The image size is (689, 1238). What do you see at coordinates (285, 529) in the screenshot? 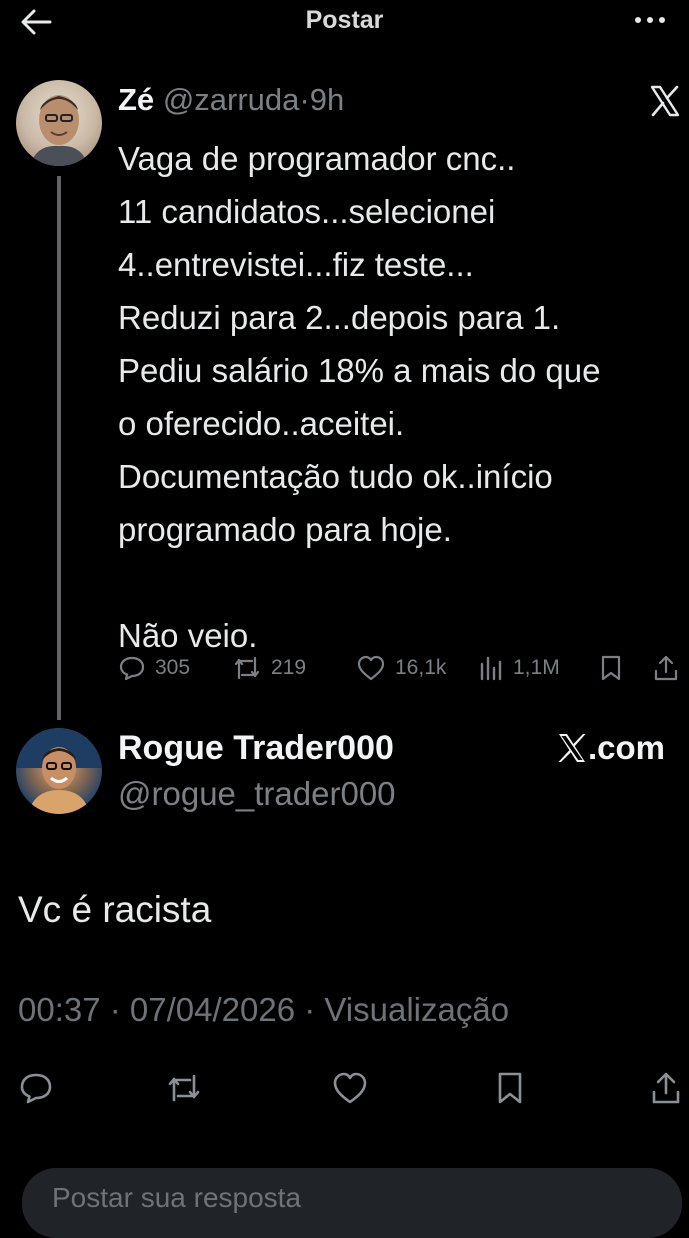
I see `tweet-line: programado para hoje.` at bounding box center [285, 529].